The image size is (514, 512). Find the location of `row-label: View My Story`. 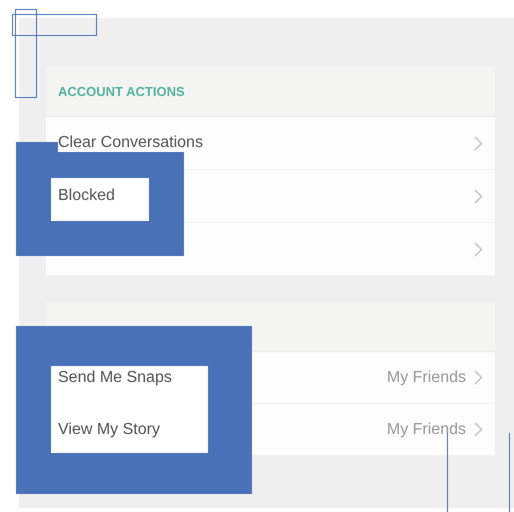

row-label: View My Story is located at coordinates (109, 429).